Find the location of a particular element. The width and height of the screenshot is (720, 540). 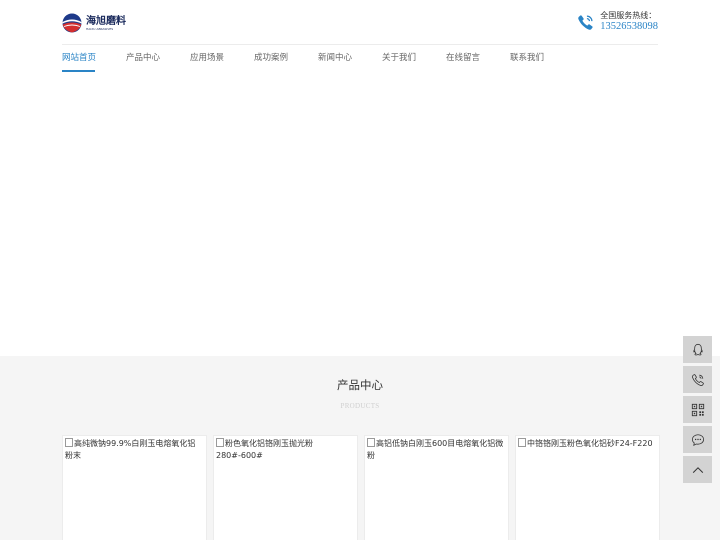

main-navigation: 网站首页 产品中心 应用场景 成功案例 新闻中心 关于我们 在线留言 联系我们 is located at coordinates (318, 59).